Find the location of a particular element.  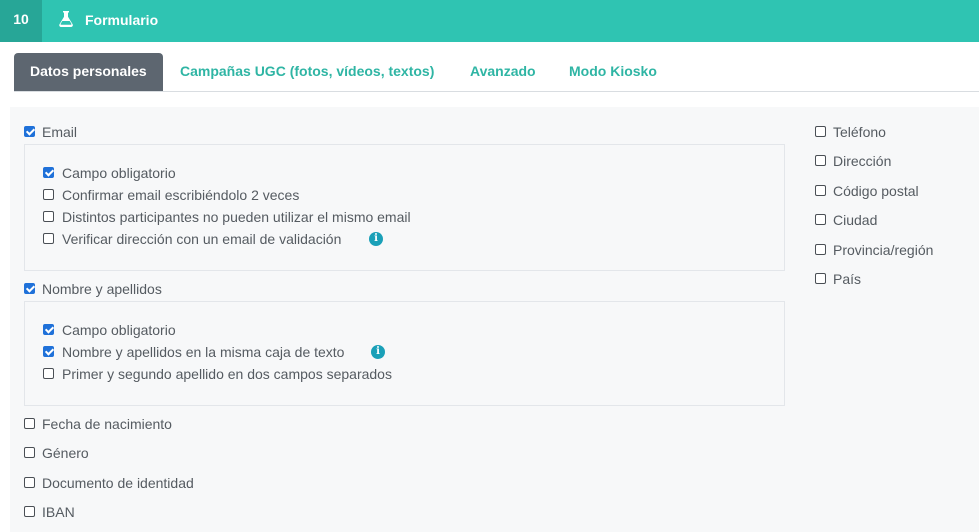

postal-code-label: Código postal is located at coordinates (876, 191).